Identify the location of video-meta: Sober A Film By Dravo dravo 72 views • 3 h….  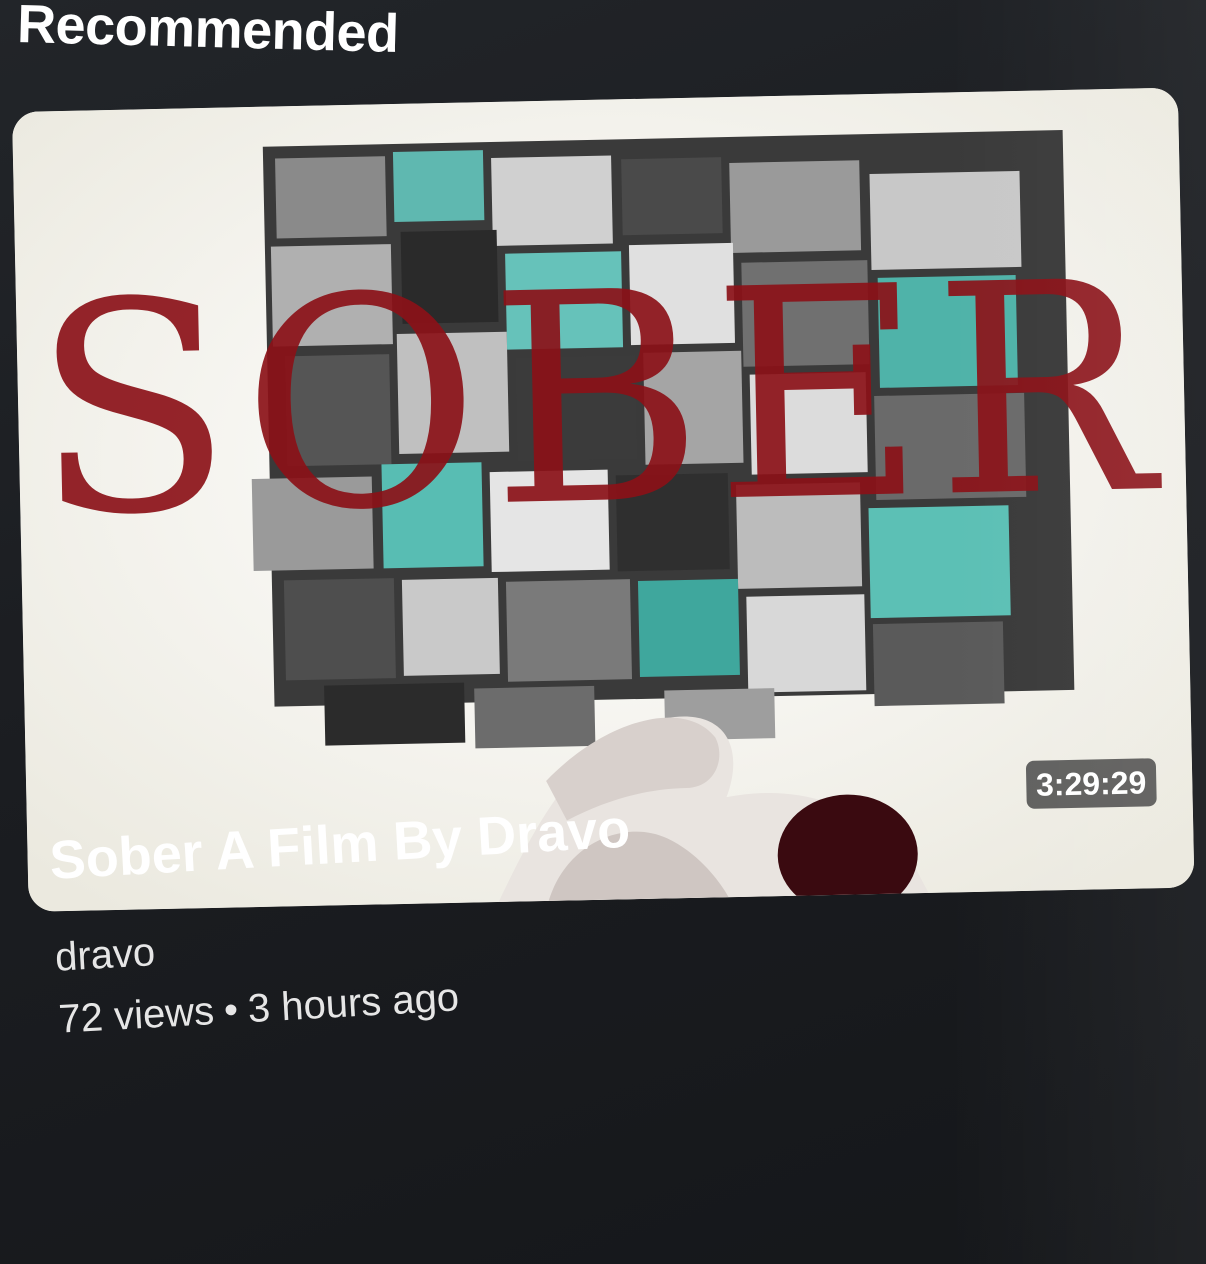
(344, 921).